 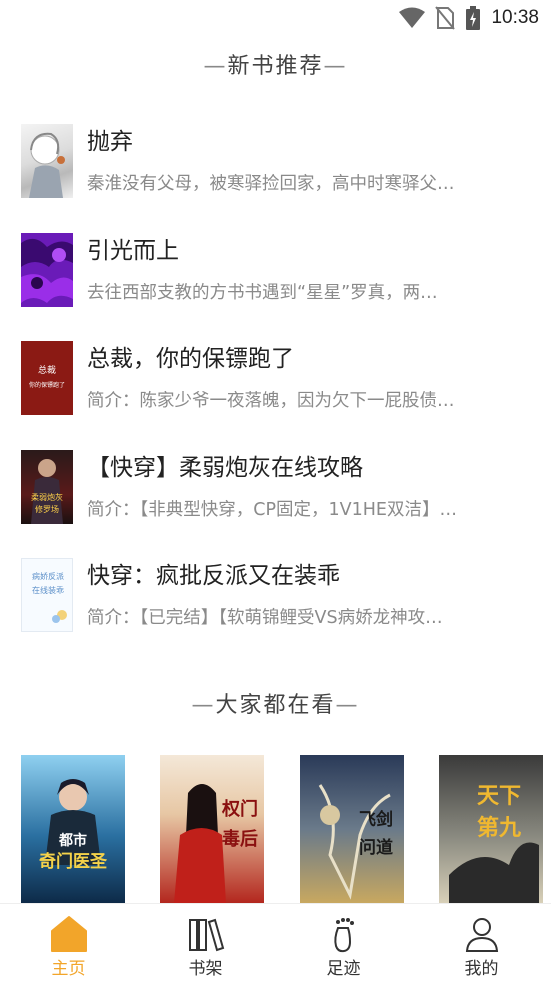 What do you see at coordinates (225, 468) in the screenshot?
I see `book-title: 【快穿】柔弱炮灰在线攻略` at bounding box center [225, 468].